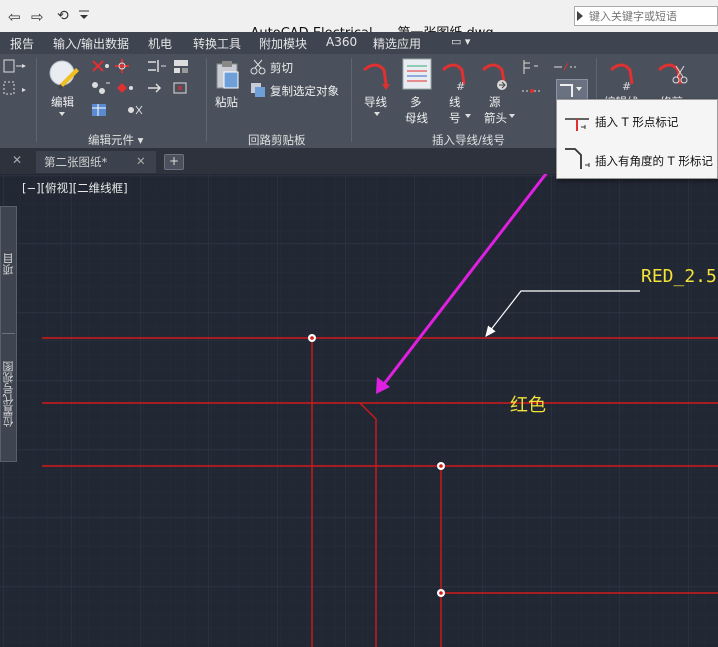 The image size is (718, 647). I want to click on wire-icon, so click(376, 77).